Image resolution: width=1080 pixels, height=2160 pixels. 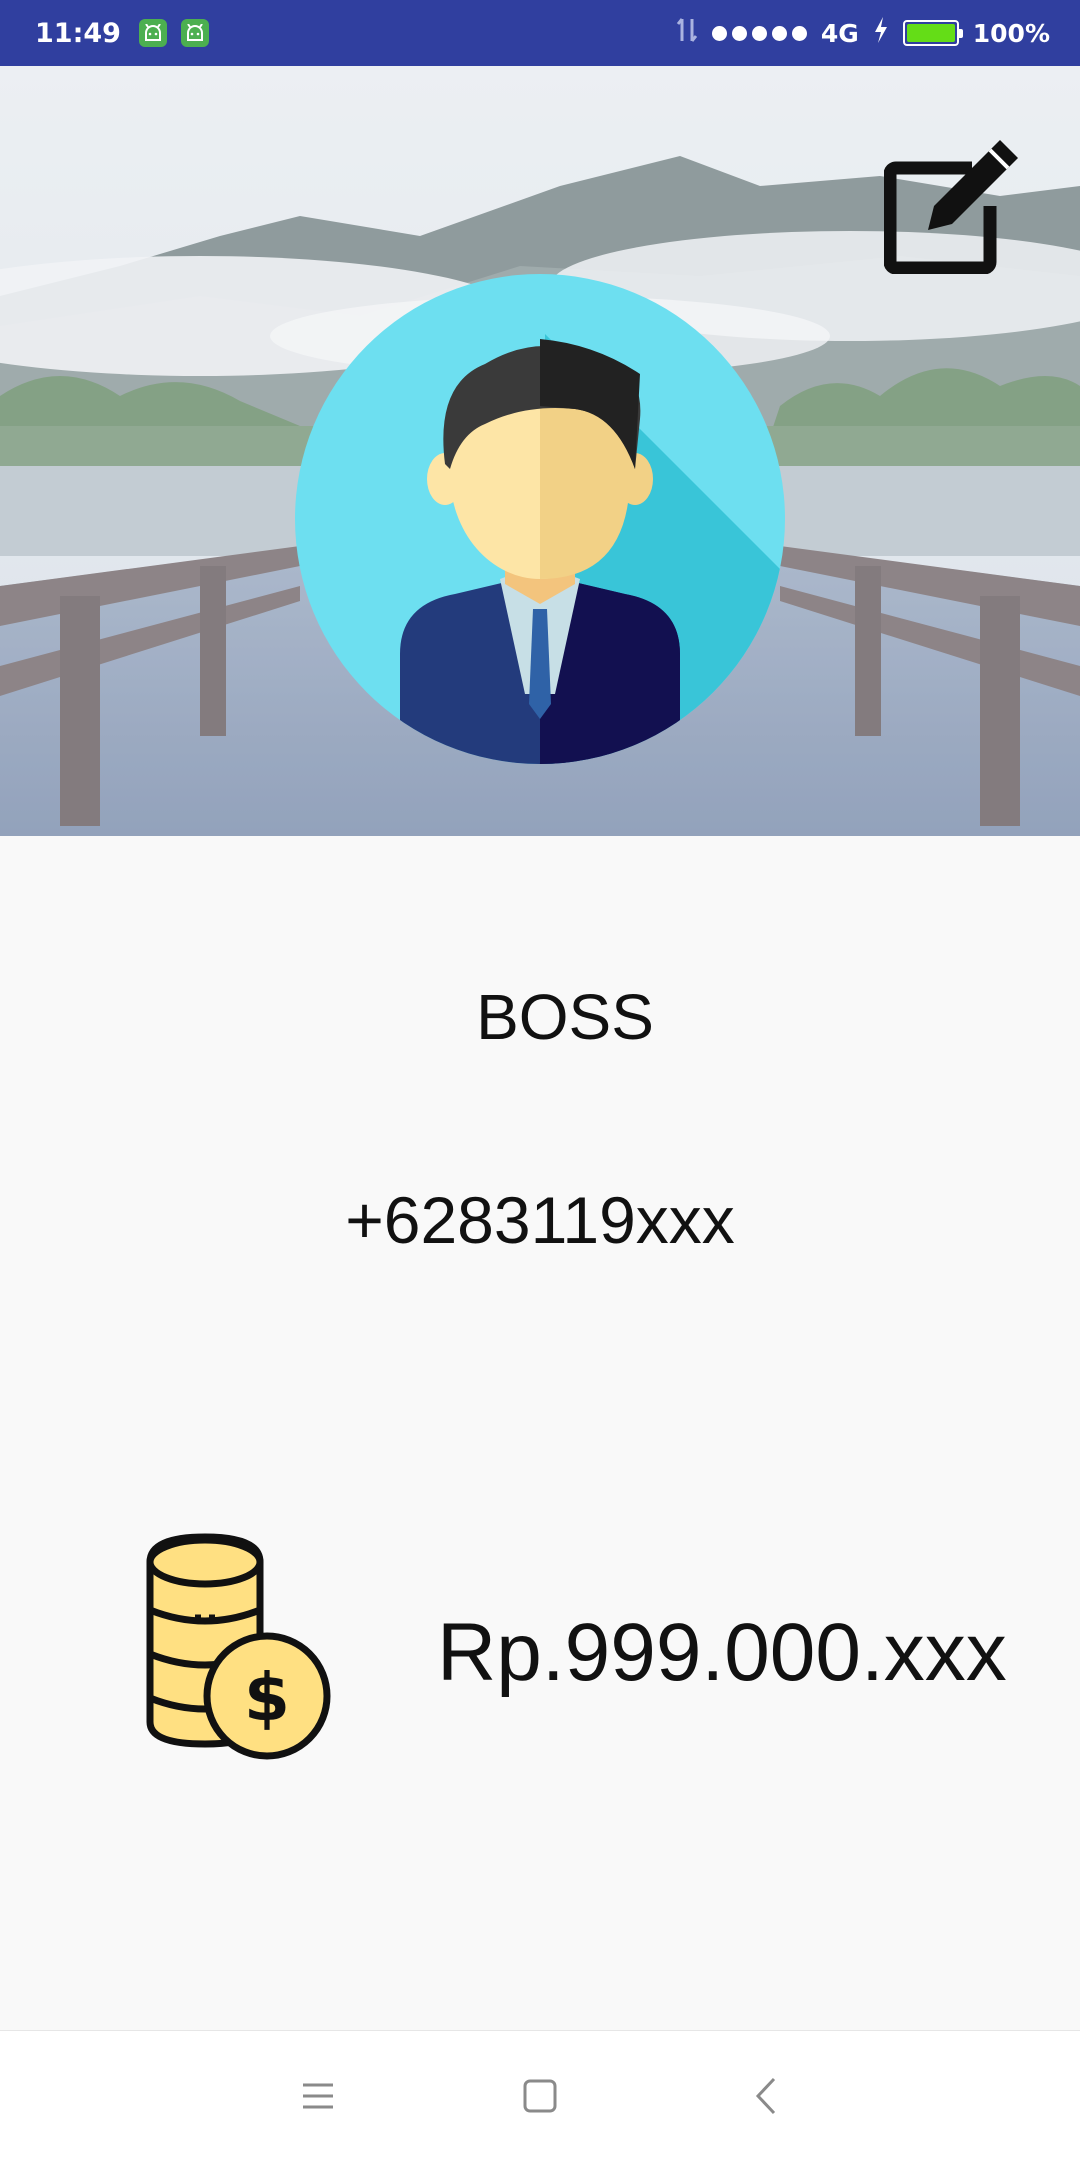 What do you see at coordinates (950, 207) in the screenshot?
I see `edit-icon` at bounding box center [950, 207].